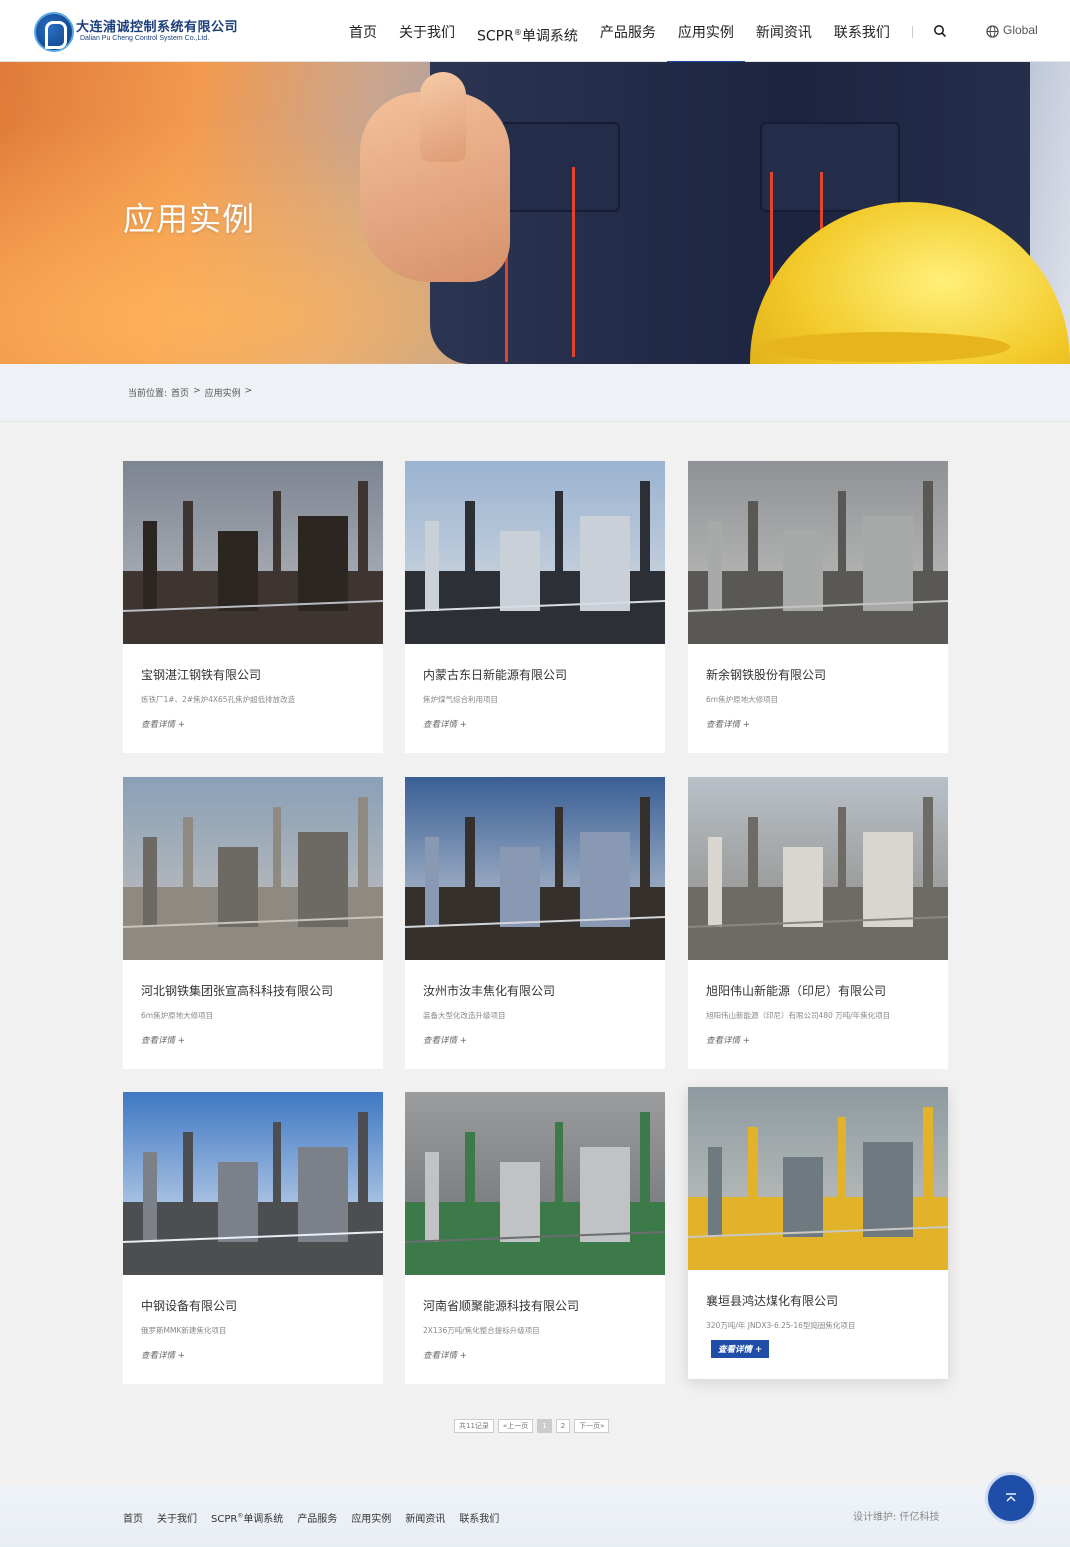  I want to click on case-description: 装备大型化改造升级项目, so click(464, 1015).